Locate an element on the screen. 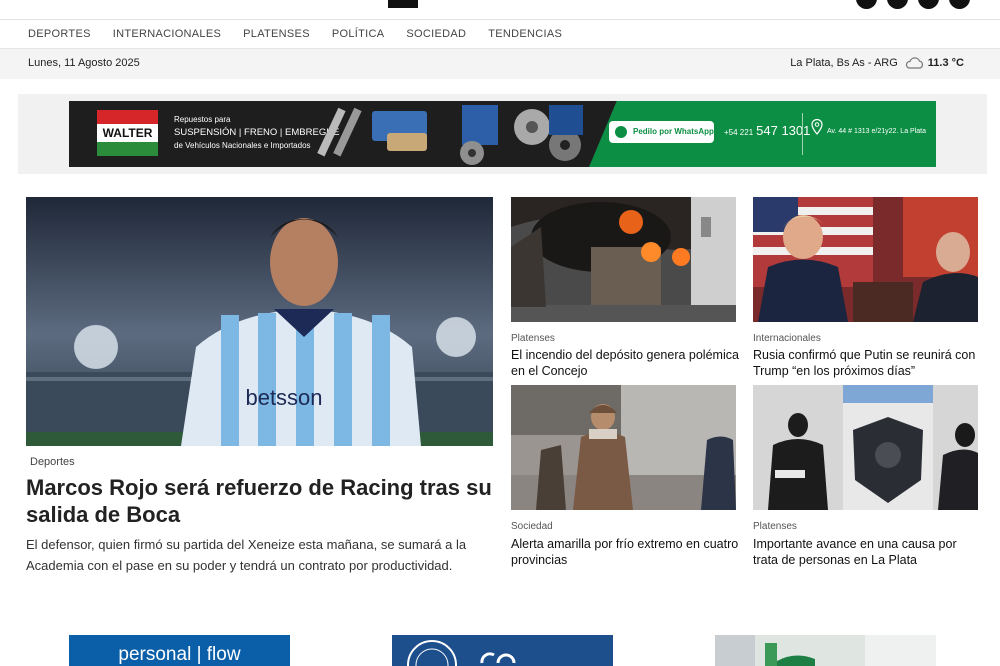  card-4-category: Platenses is located at coordinates (775, 526).